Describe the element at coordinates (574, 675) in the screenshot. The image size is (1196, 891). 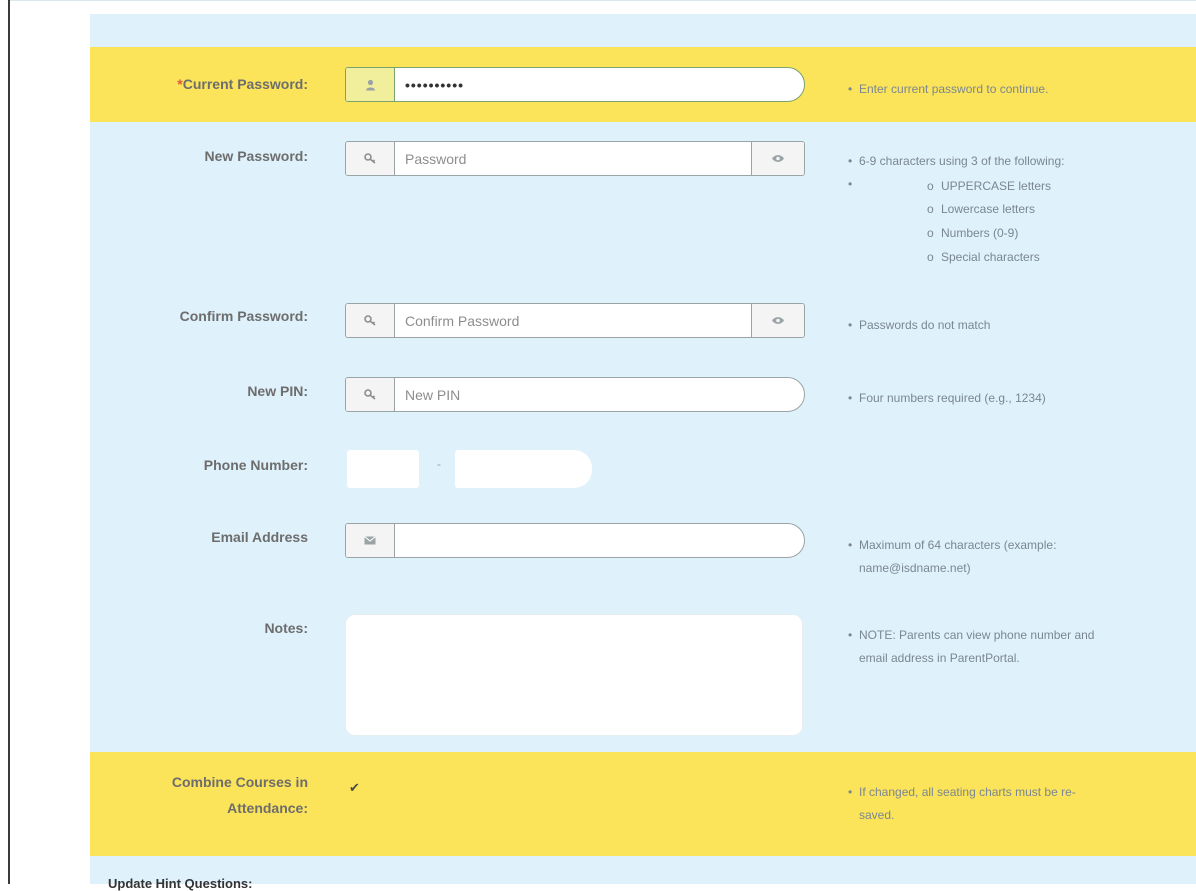
I see `notes-textarea` at that location.